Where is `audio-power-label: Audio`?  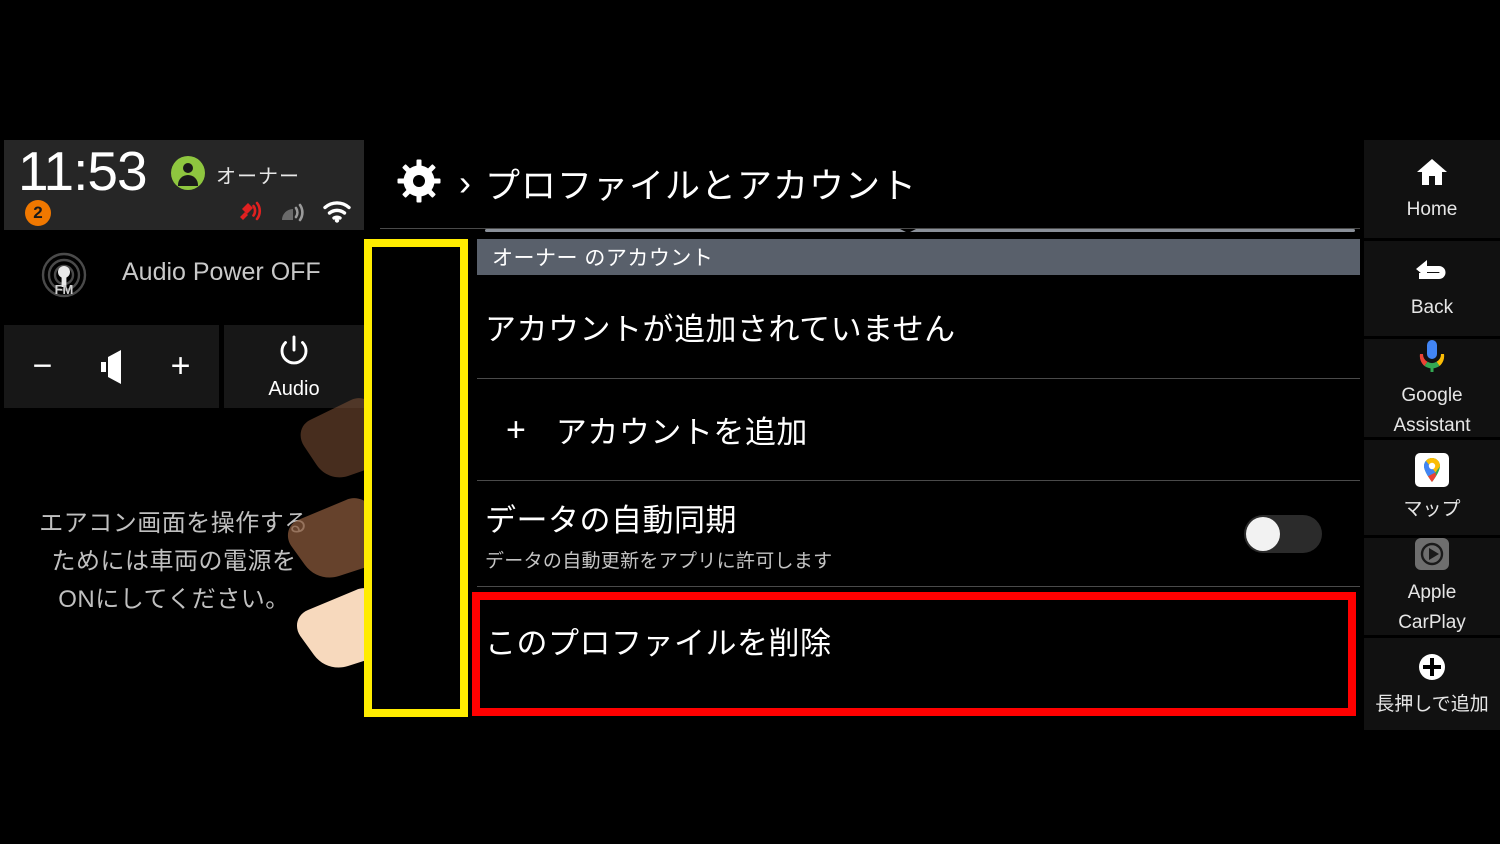
audio-power-label: Audio is located at coordinates (294, 388).